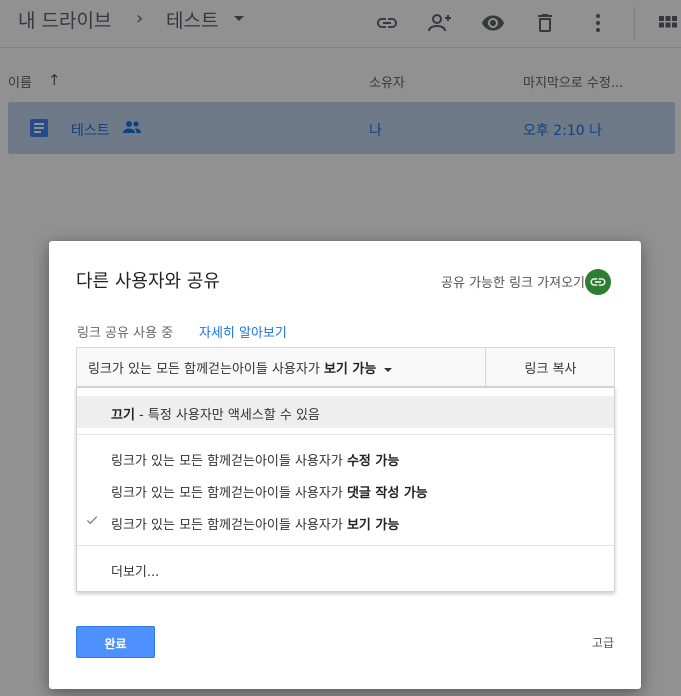 This screenshot has height=696, width=681. What do you see at coordinates (550, 367) in the screenshot?
I see `copy-link-button: 링크 복사` at bounding box center [550, 367].